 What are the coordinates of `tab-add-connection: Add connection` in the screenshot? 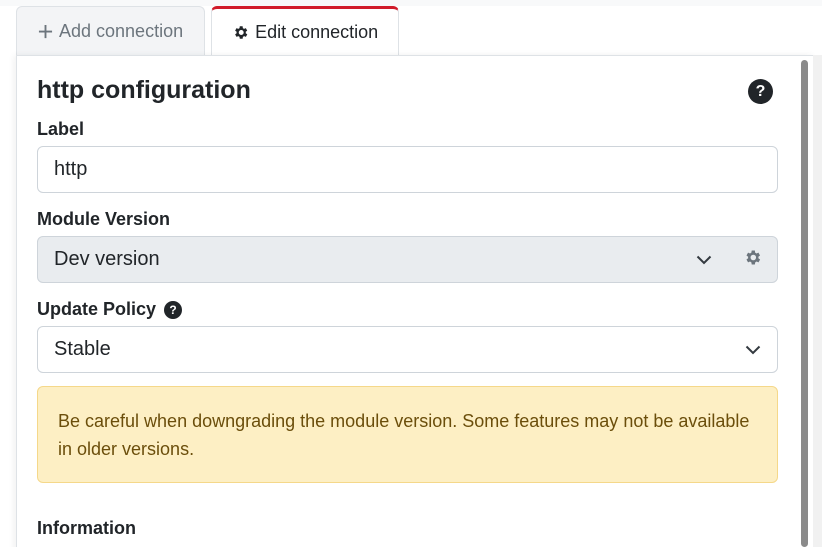 It's located at (111, 31).